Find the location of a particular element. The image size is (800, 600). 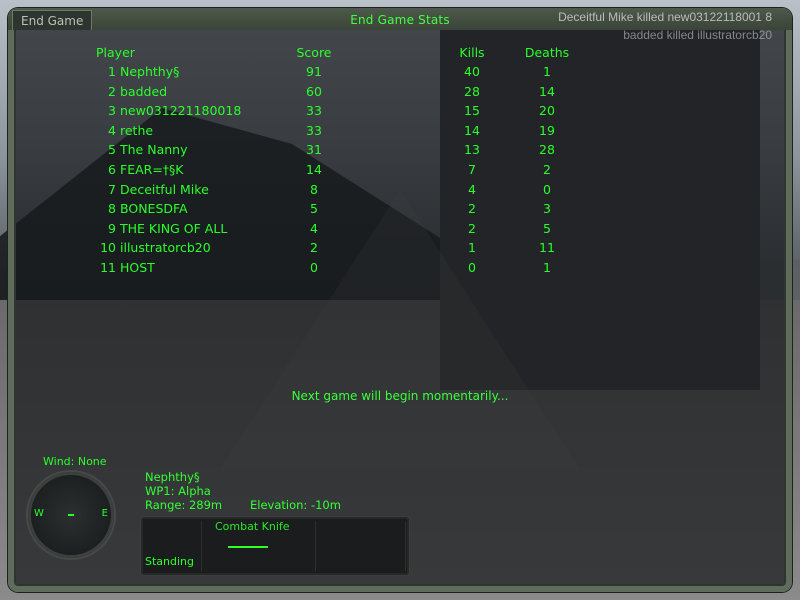

rank-number: 6 is located at coordinates (112, 169).